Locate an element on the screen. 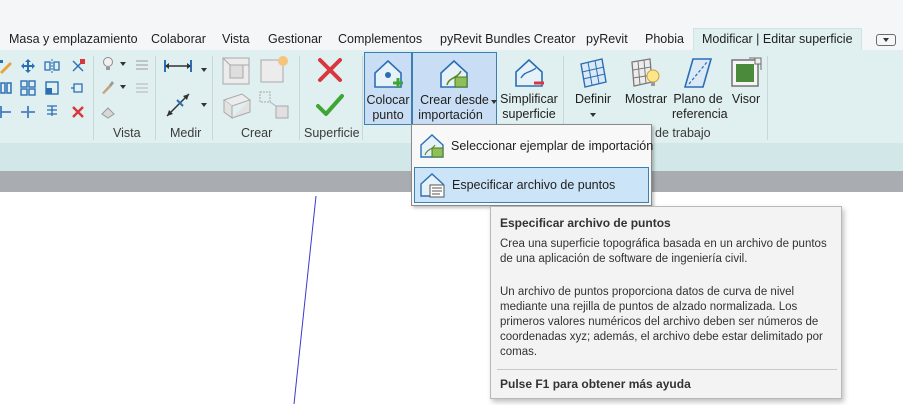  points-file-icon is located at coordinates (432, 185).